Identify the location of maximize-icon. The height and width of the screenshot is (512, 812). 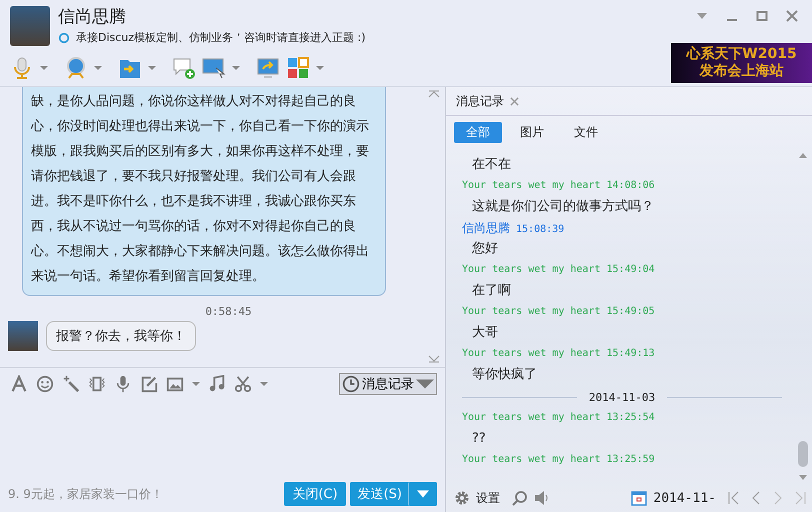
(762, 16).